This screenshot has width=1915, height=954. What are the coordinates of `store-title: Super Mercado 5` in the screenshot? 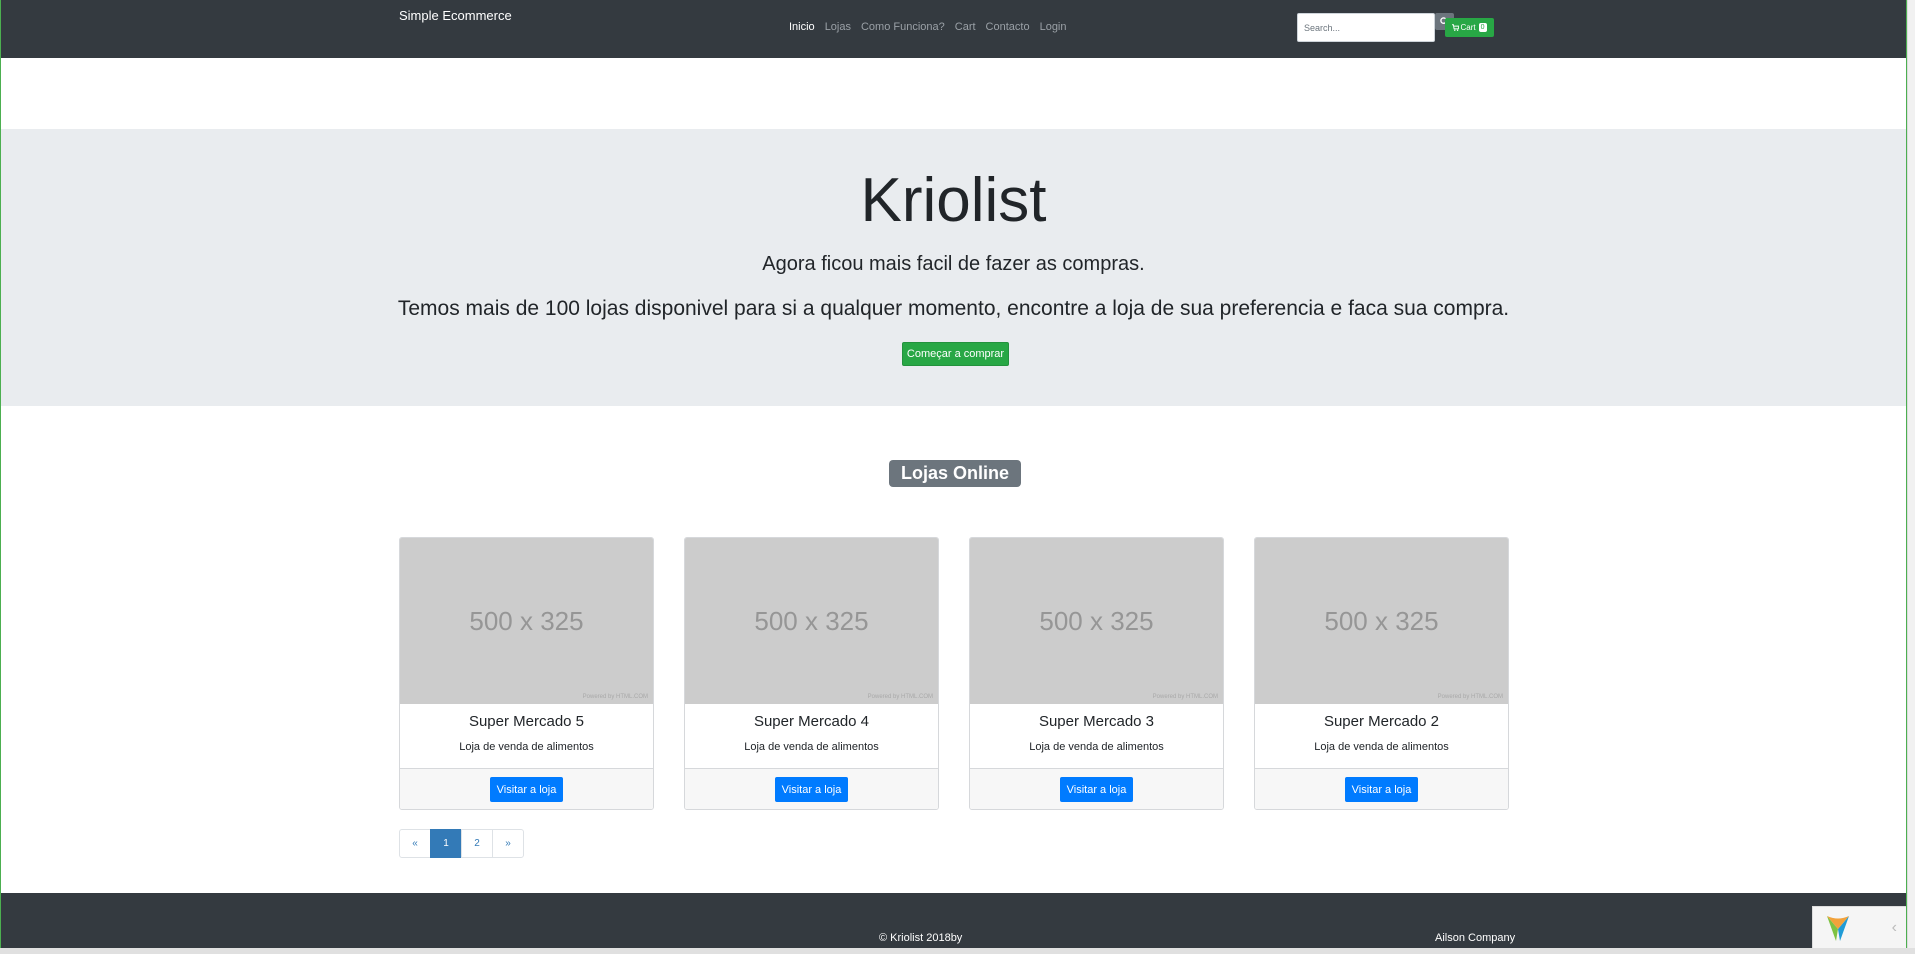 It's located at (526, 721).